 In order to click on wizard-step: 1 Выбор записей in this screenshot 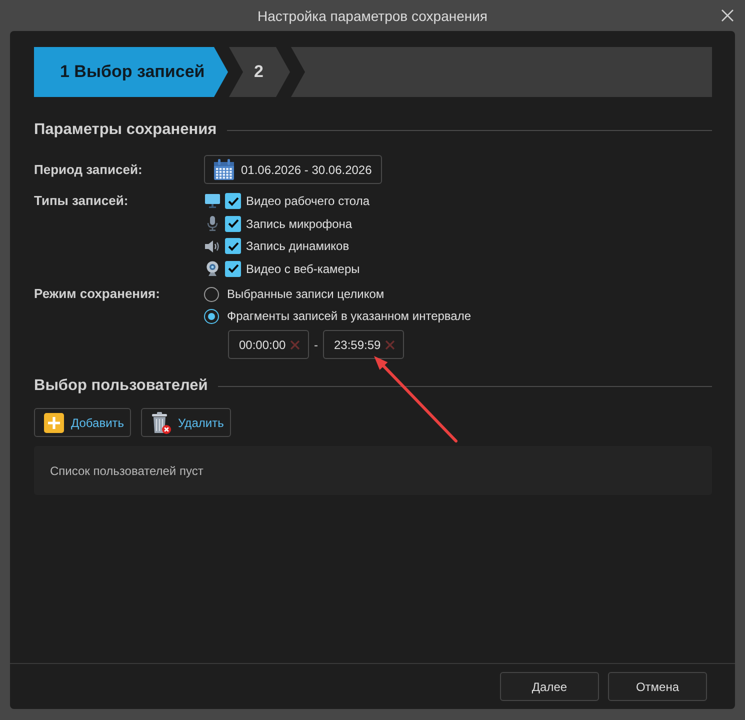, I will do `click(131, 72)`.